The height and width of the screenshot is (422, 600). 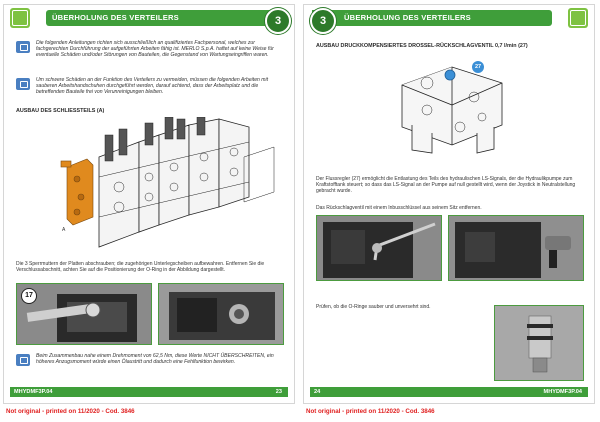 I want to click on callout-27: 27, so click(x=478, y=67).